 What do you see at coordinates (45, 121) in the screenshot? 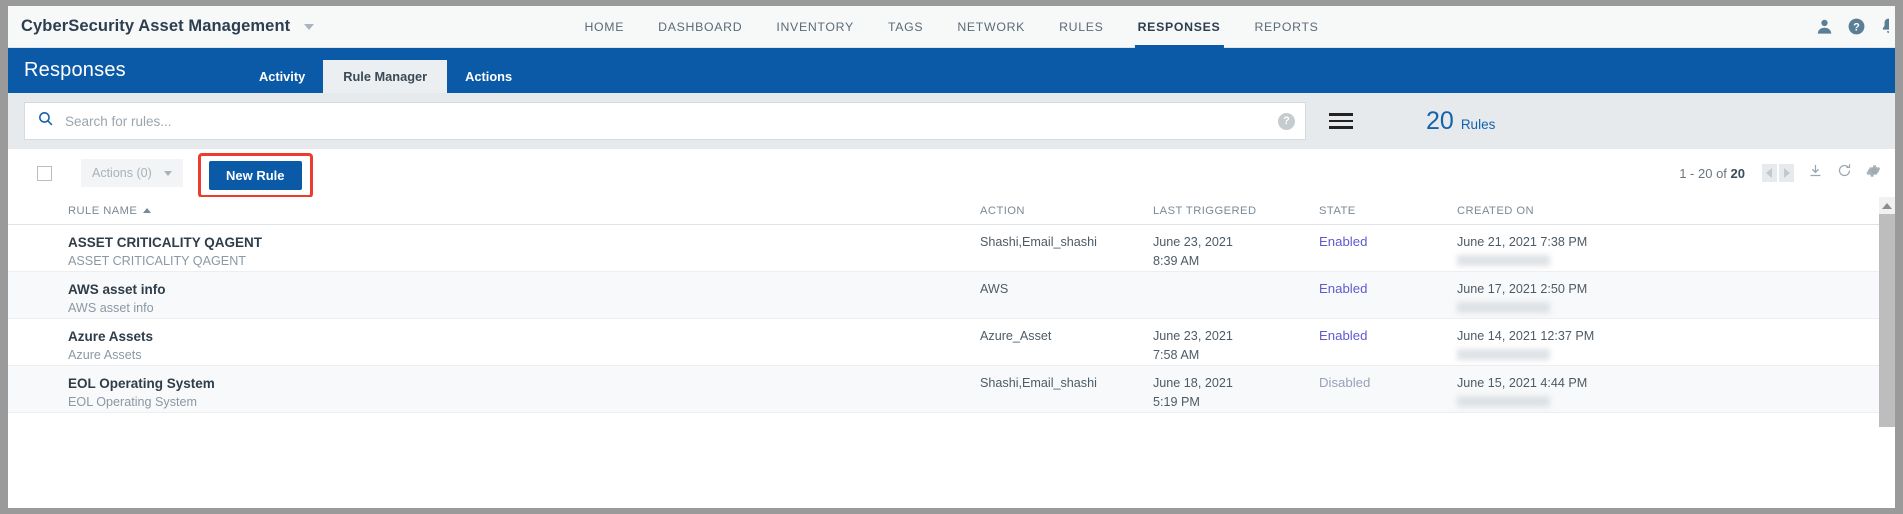
I see `search-icon` at bounding box center [45, 121].